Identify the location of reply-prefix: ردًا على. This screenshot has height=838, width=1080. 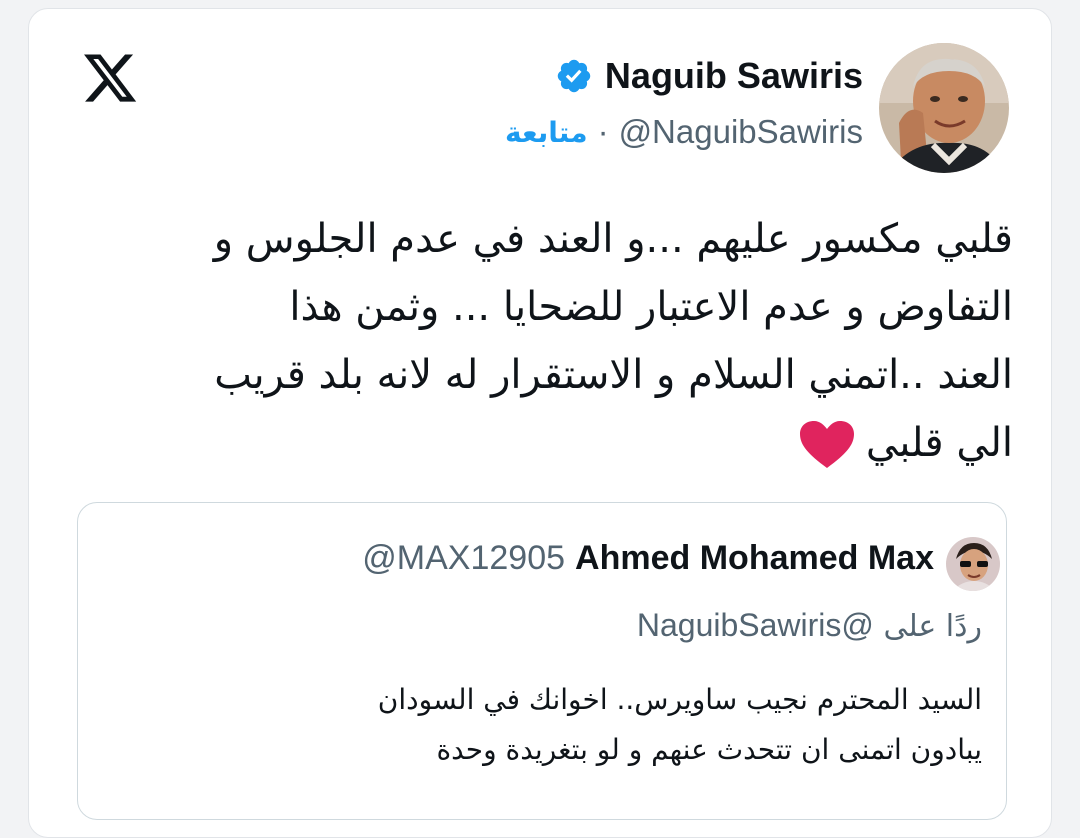
(932, 626).